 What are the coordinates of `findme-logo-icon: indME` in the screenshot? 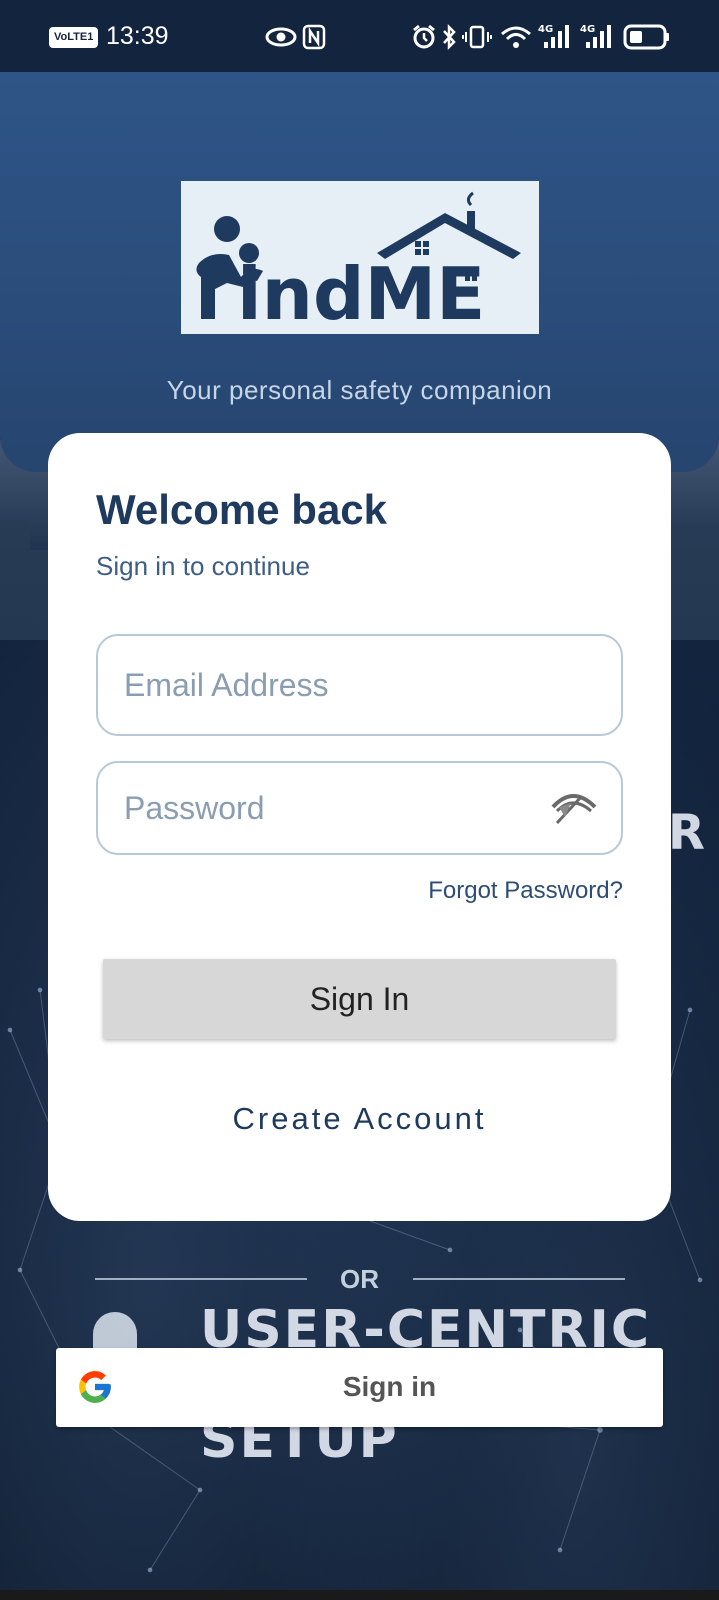 It's located at (358, 263).